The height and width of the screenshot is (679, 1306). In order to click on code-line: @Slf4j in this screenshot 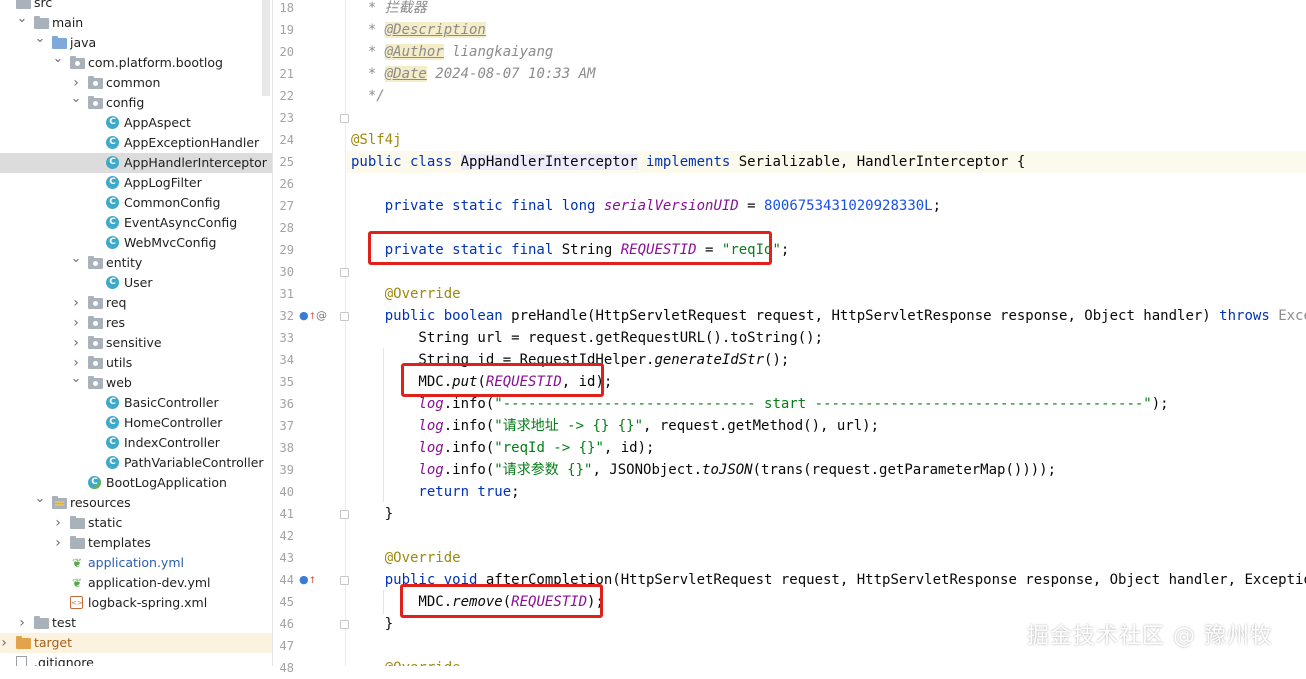, I will do `click(376, 140)`.